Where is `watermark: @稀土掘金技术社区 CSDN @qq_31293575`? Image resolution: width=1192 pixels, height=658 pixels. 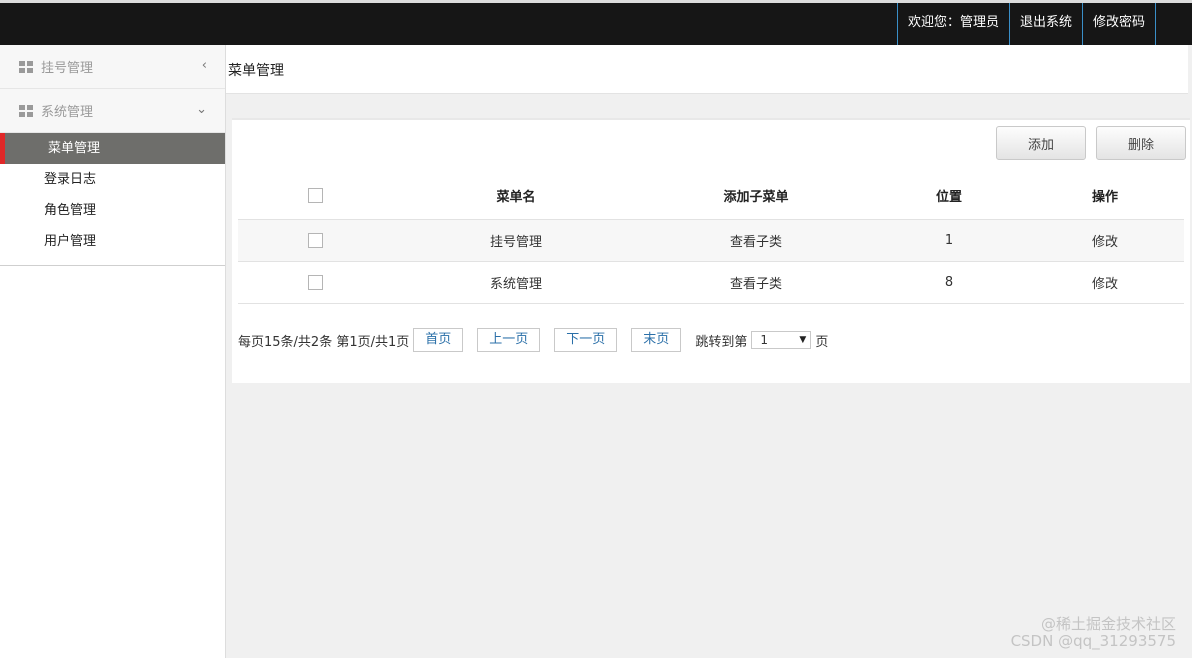 watermark: @稀土掘金技术社区 CSDN @qq_31293575 is located at coordinates (1093, 633).